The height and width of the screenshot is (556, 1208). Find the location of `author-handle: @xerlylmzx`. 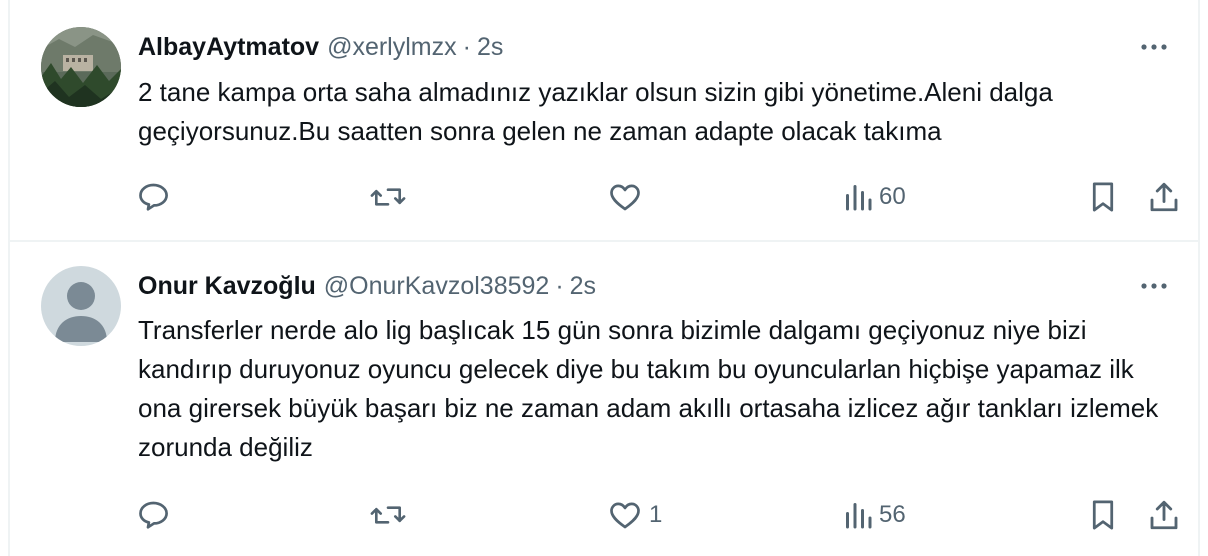

author-handle: @xerlylmzx is located at coordinates (392, 47).